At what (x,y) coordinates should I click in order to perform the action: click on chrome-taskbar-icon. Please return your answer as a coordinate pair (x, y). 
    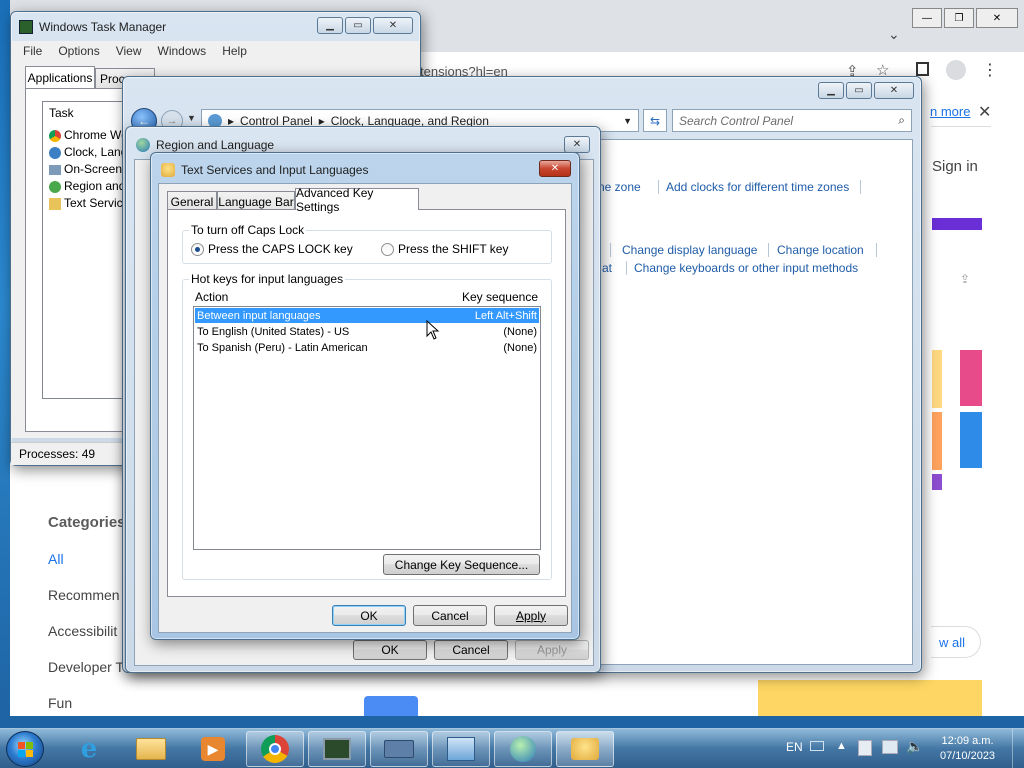
    Looking at the image, I should click on (275, 749).